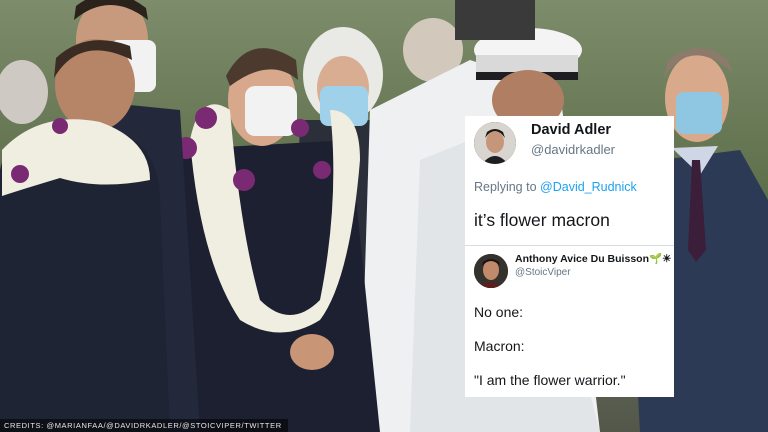 Image resolution: width=768 pixels, height=432 pixels. Describe the element at coordinates (593, 258) in the screenshot. I see `display-name: Anthony Avice Du Buisson🌱☀` at that location.